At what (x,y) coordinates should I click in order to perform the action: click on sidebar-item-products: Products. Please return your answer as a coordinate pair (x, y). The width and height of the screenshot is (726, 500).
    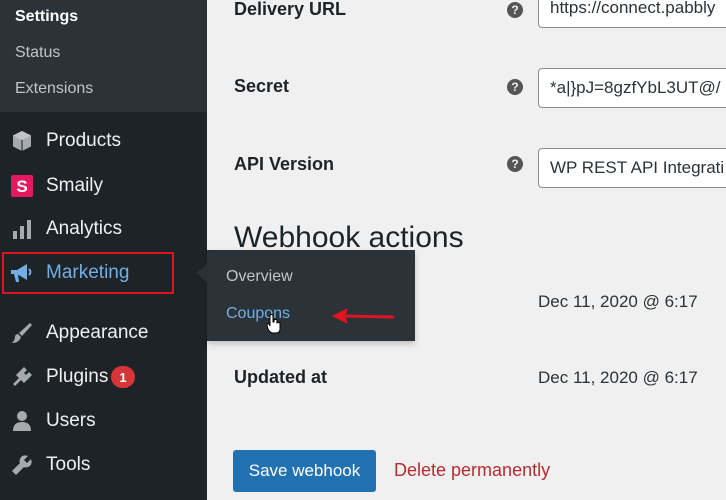
    Looking at the image, I should click on (103, 141).